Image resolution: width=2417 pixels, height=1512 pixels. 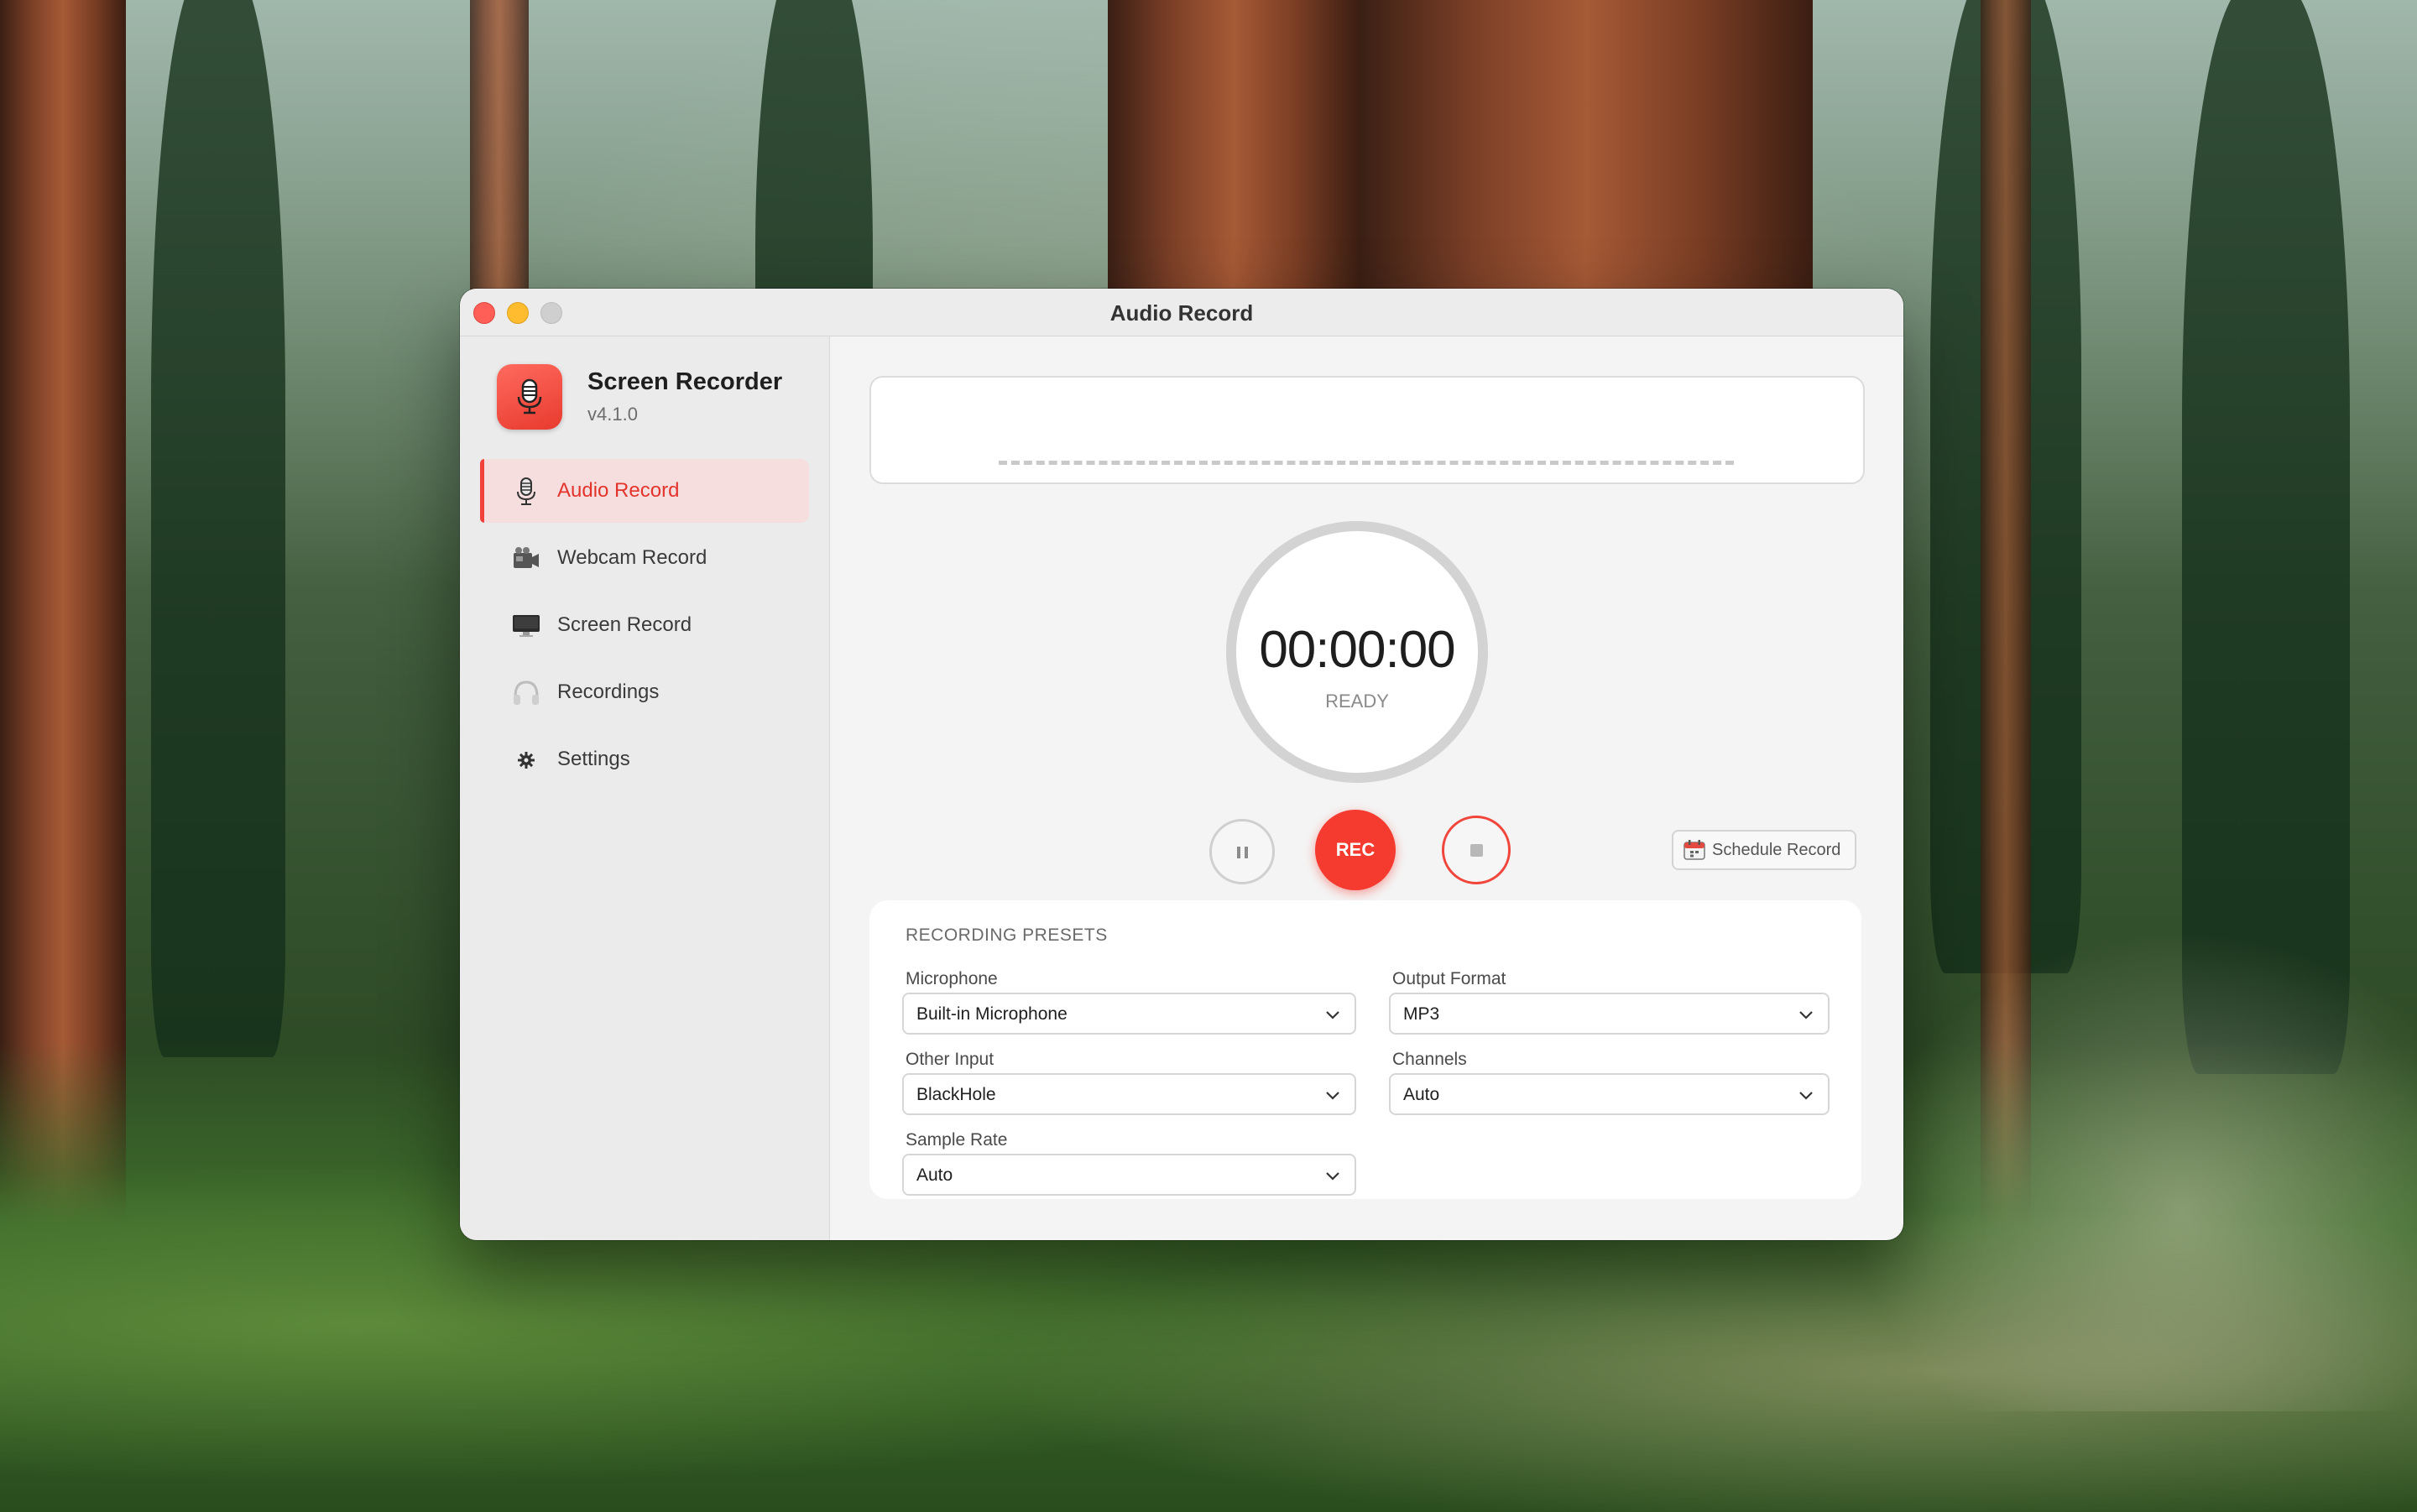 I want to click on pause-button, so click(x=1242, y=852).